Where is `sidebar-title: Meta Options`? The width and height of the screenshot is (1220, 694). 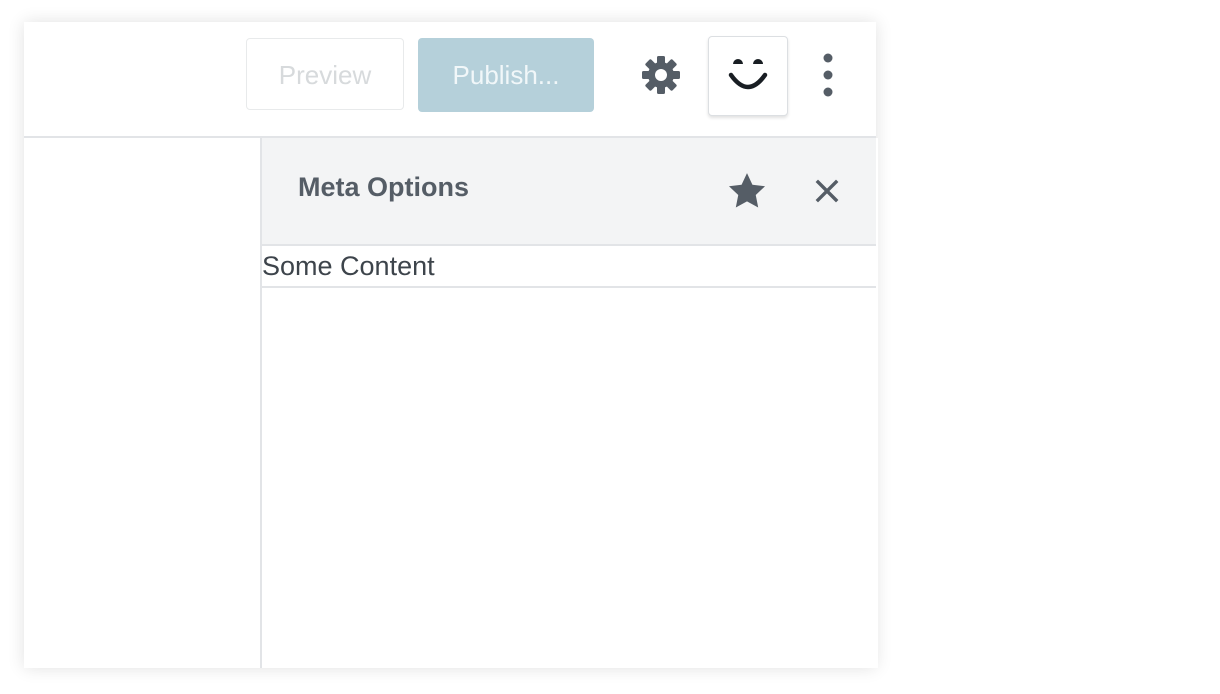 sidebar-title: Meta Options is located at coordinates (384, 187).